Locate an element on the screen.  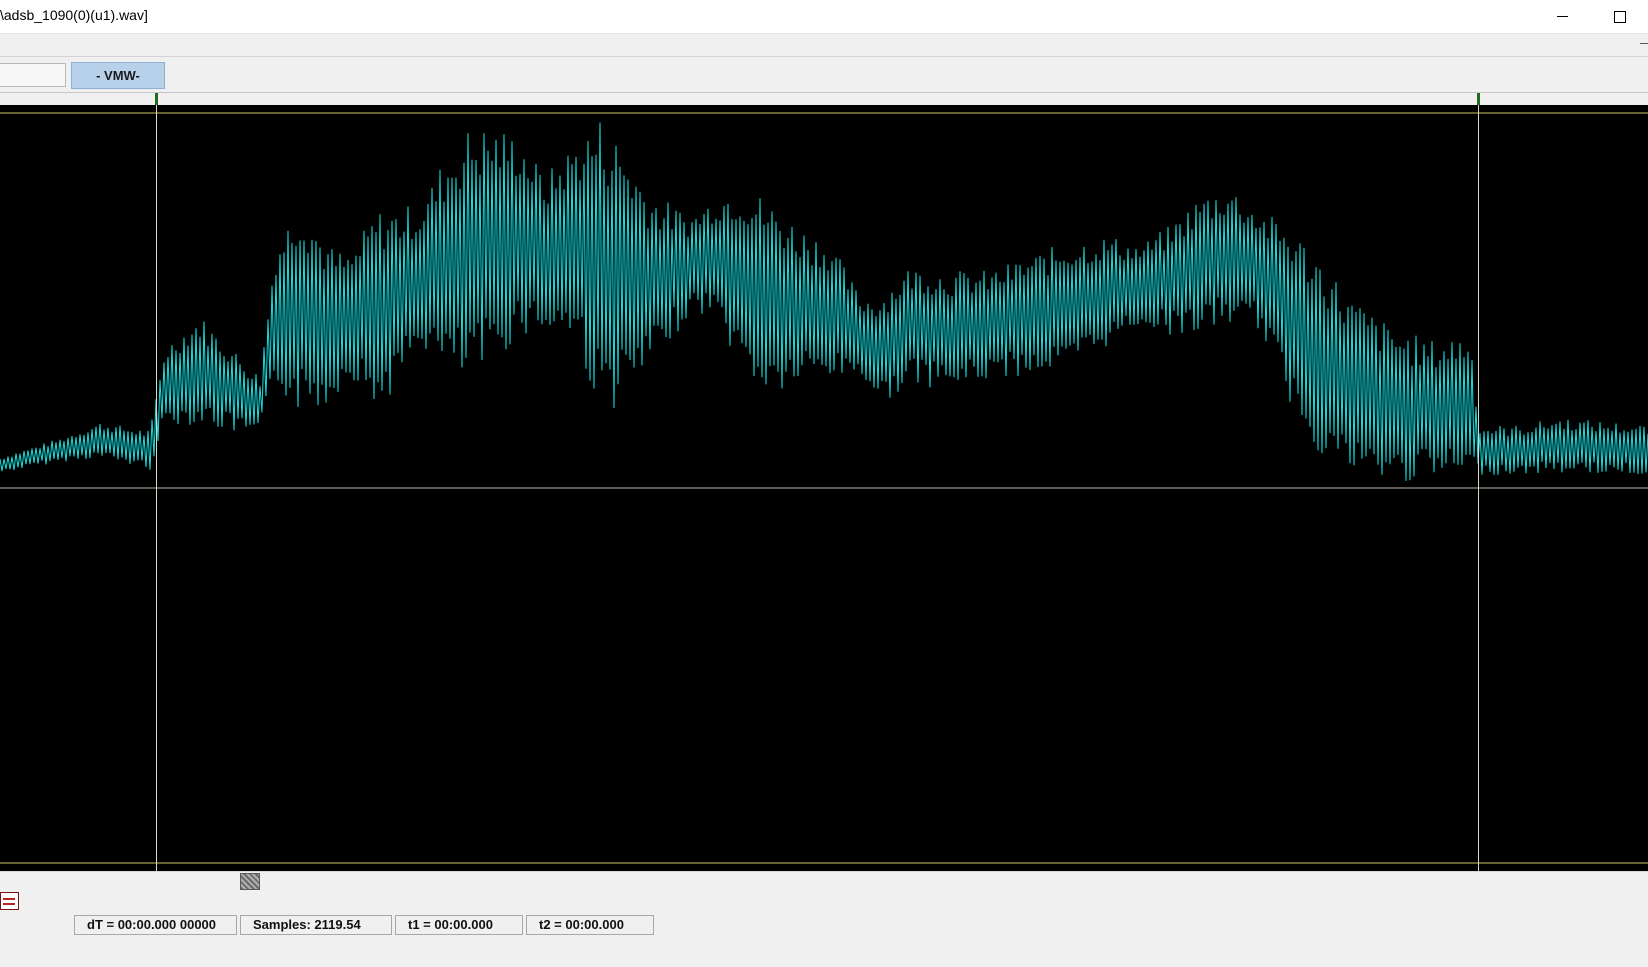
maximize-icon is located at coordinates (1620, 16).